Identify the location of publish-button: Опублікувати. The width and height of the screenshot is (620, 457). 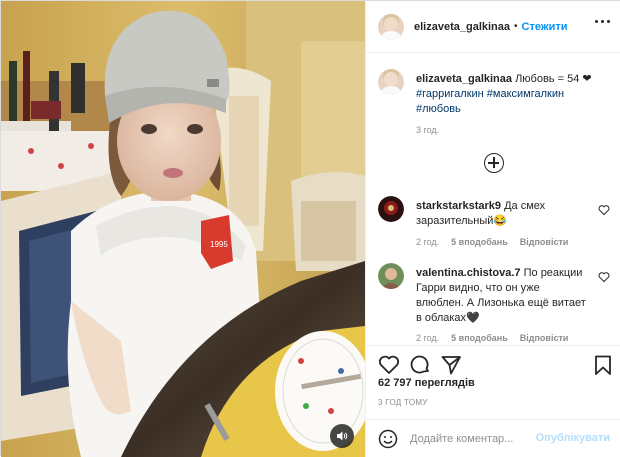
(573, 438).